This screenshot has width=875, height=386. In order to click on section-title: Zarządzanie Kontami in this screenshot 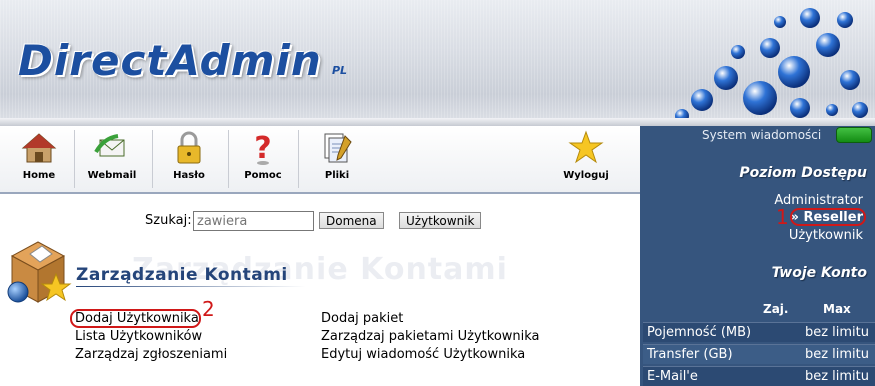, I will do `click(182, 275)`.